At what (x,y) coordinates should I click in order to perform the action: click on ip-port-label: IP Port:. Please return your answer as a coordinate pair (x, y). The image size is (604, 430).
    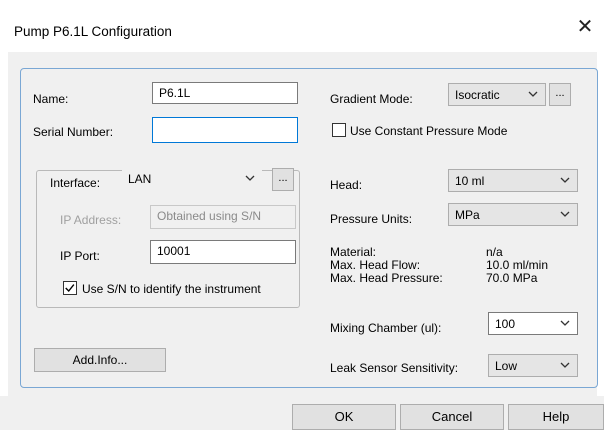
    Looking at the image, I should click on (80, 256).